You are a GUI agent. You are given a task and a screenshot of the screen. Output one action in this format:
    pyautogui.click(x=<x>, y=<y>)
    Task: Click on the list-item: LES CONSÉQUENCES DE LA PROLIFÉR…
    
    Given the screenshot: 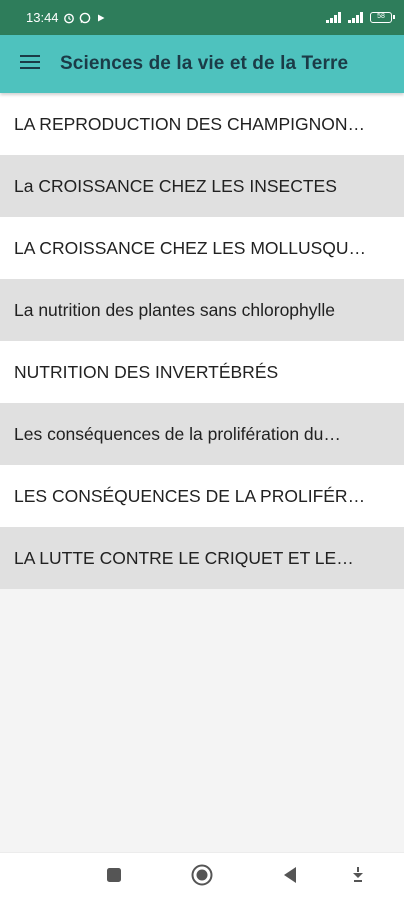 What is the action you would take?
    pyautogui.click(x=202, y=496)
    